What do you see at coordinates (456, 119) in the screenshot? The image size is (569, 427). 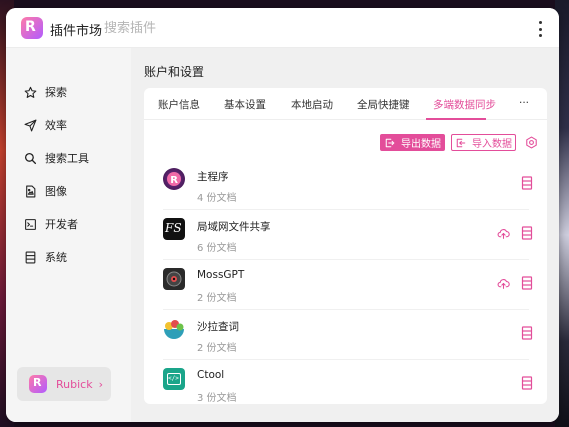 I see `active-tab-indicator` at bounding box center [456, 119].